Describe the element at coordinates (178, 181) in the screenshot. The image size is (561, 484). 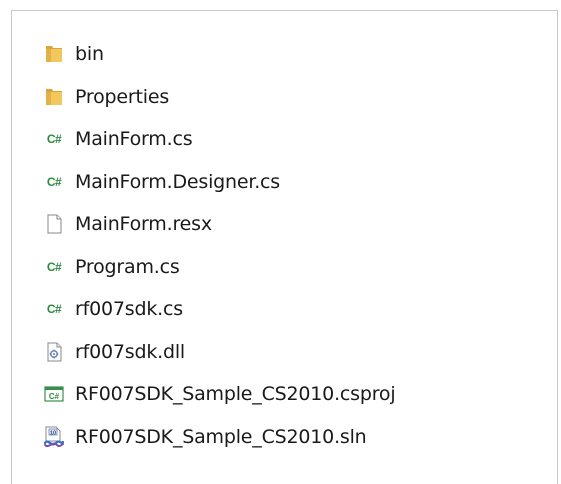
I see `file-name: MainForm.Designer.cs` at that location.